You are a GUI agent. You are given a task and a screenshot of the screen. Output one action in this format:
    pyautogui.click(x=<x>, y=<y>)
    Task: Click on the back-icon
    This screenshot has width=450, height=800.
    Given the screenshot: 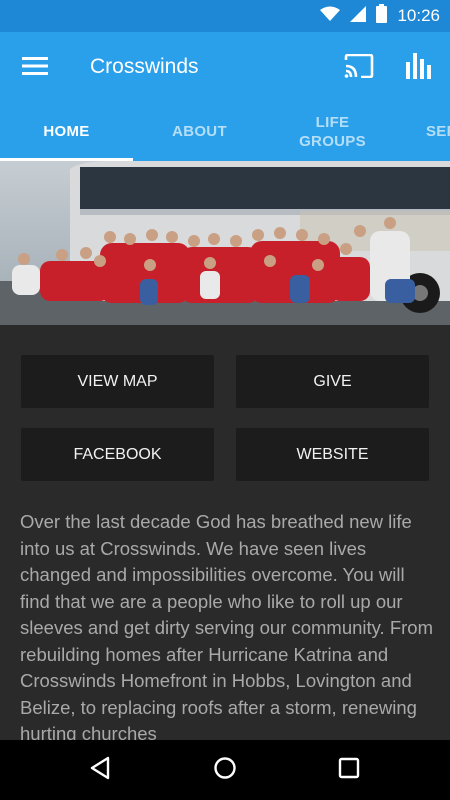 What is the action you would take?
    pyautogui.click(x=100, y=770)
    